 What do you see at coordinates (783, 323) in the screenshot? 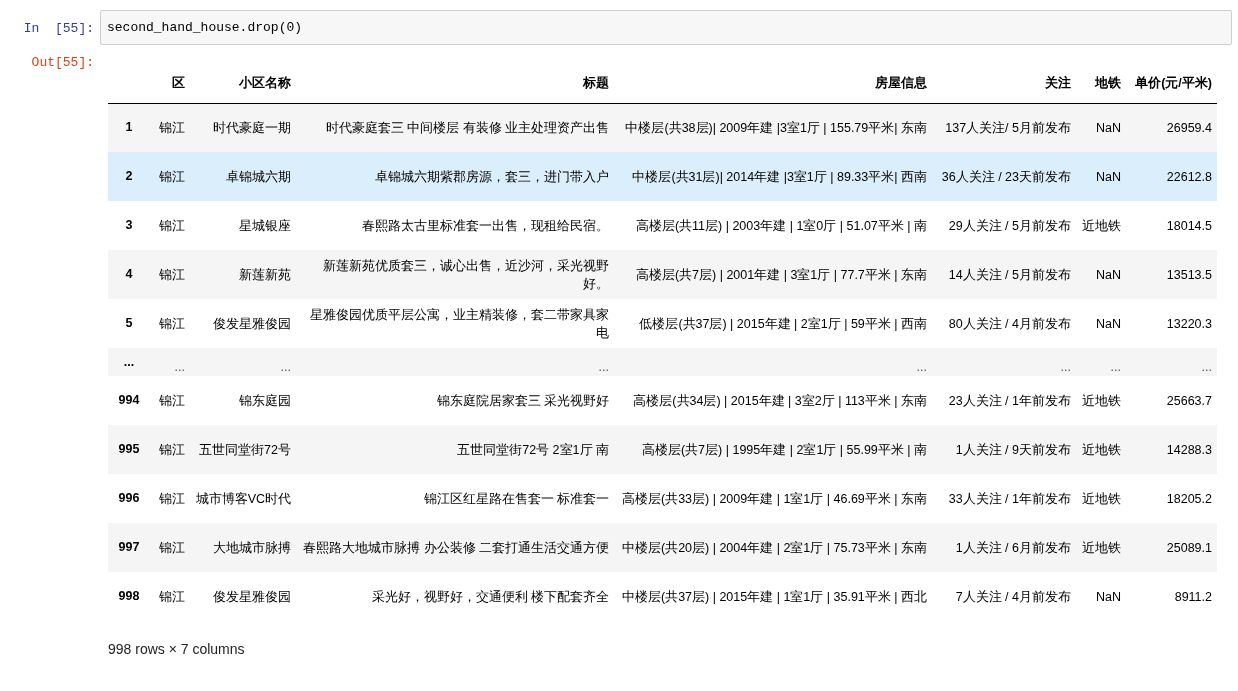
I see `table-cell: 低楼层(共37层) | 2015年建 | 2室1厅 | 59平米 | 西南` at bounding box center [783, 323].